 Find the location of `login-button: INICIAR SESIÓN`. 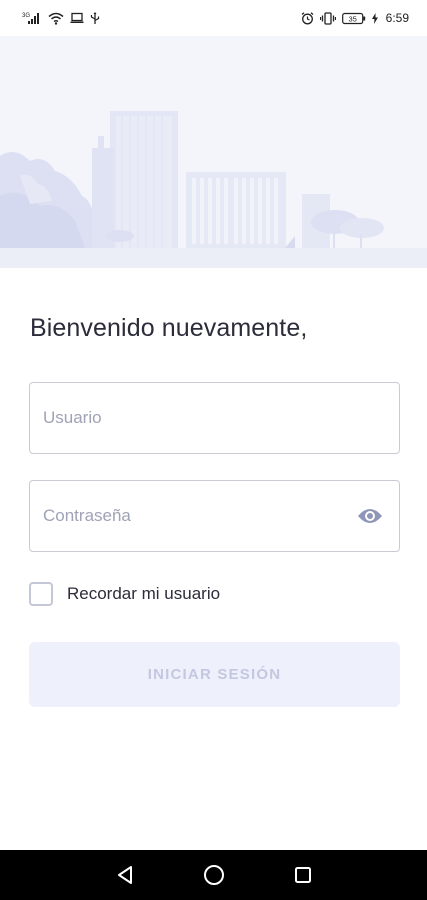

login-button: INICIAR SESIÓN is located at coordinates (214, 674).